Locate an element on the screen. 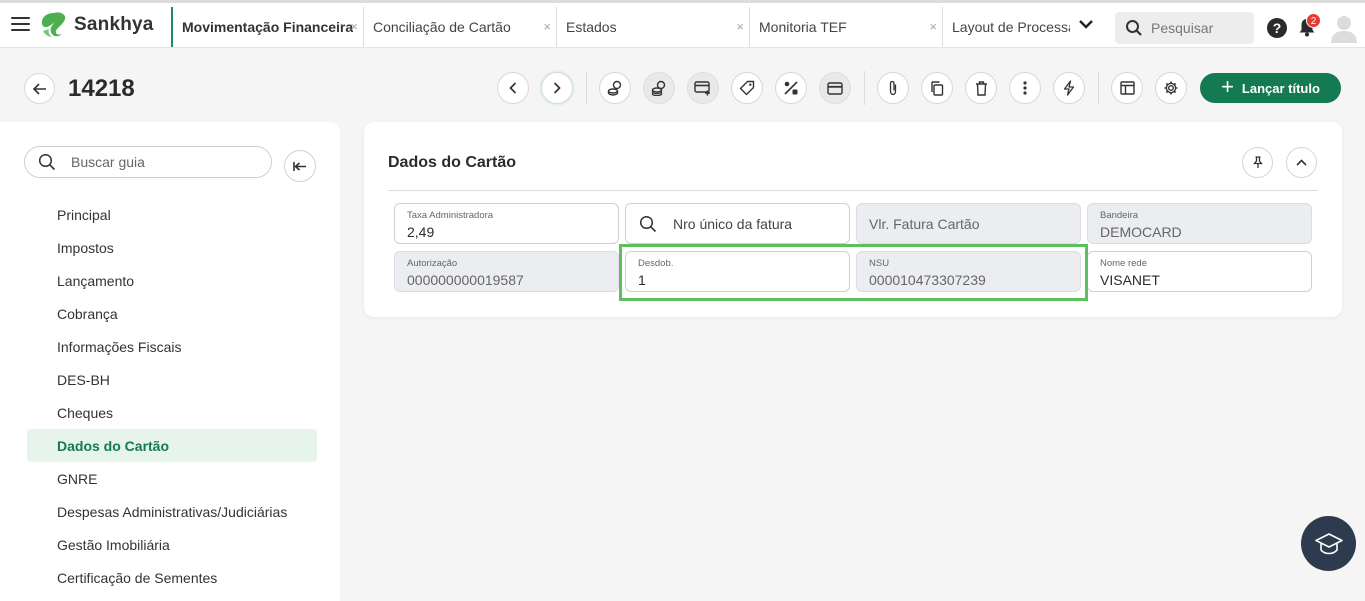 This screenshot has width=1365, height=601. tag-button is located at coordinates (747, 88).